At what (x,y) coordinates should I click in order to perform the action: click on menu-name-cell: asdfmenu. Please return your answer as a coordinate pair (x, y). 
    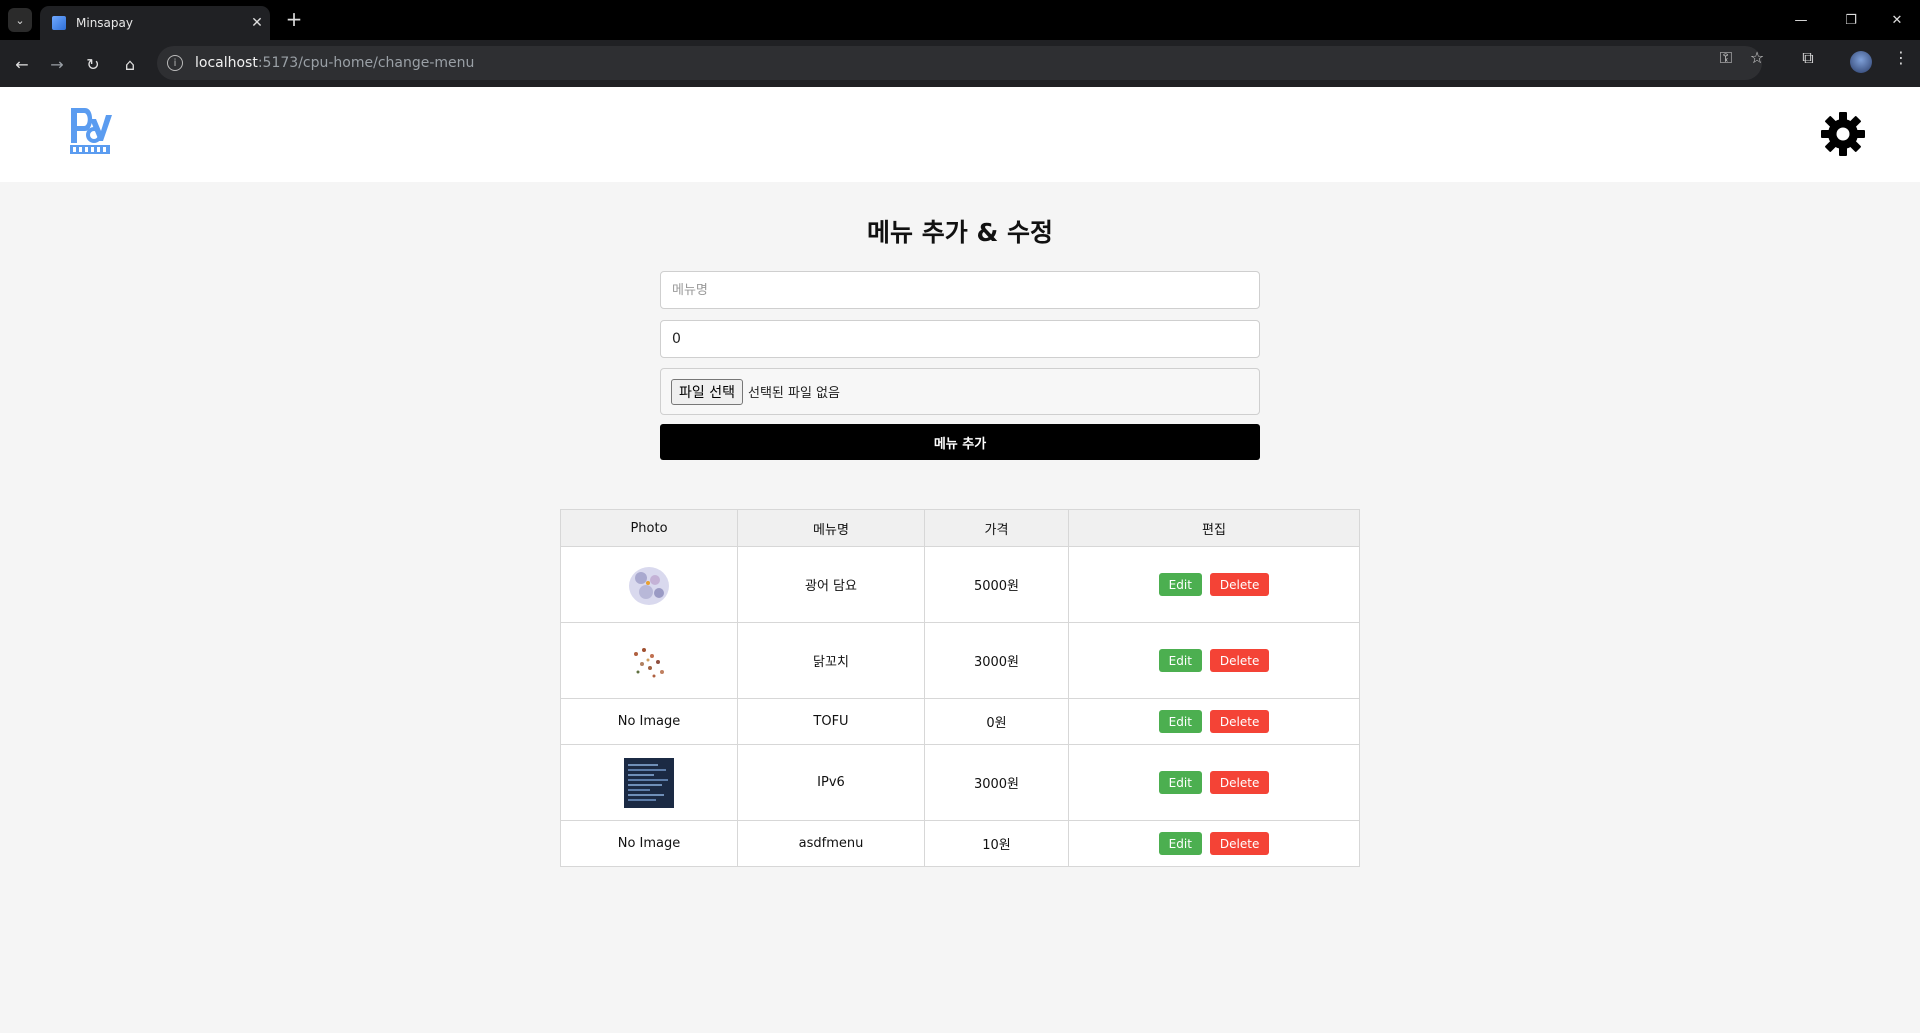
    Looking at the image, I should click on (831, 843).